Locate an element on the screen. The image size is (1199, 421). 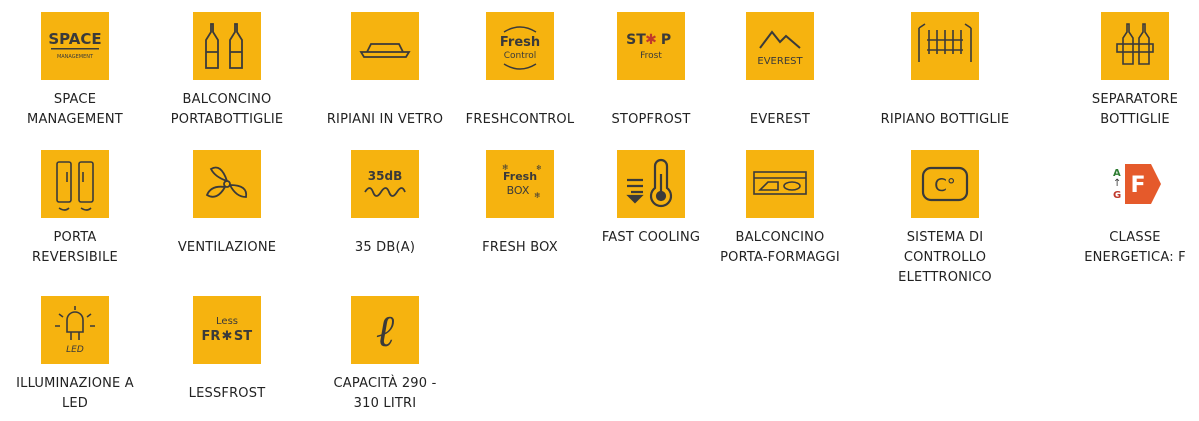
feature-bottle-shelf: RIPIANO BOTTIGLIE is located at coordinates (945, 71).